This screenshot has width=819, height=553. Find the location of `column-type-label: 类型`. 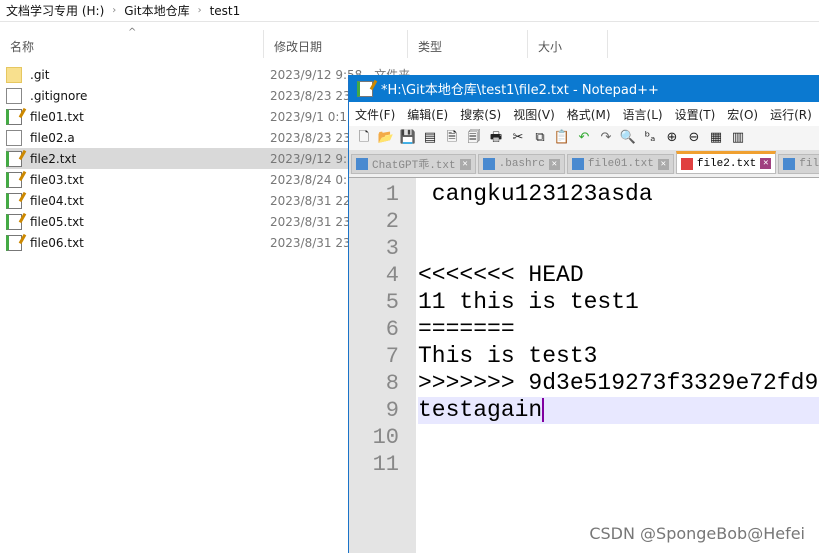

column-type-label: 类型 is located at coordinates (430, 47).